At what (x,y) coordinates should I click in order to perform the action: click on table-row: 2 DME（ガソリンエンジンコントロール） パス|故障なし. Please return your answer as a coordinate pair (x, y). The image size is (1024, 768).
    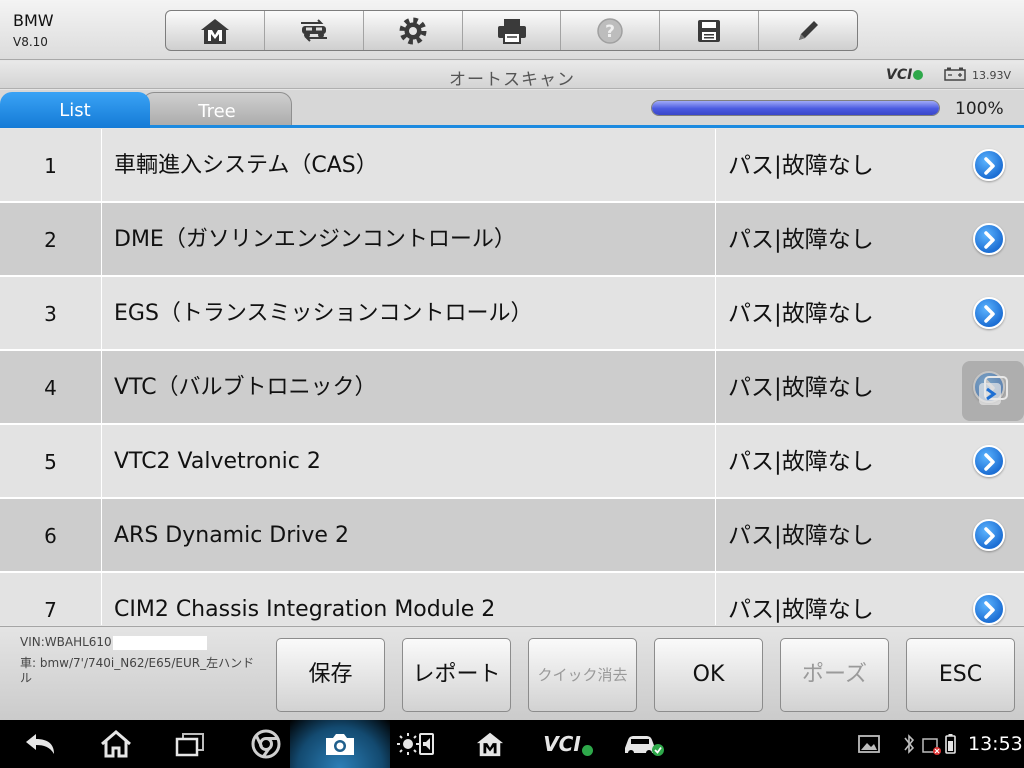
    Looking at the image, I should click on (512, 240).